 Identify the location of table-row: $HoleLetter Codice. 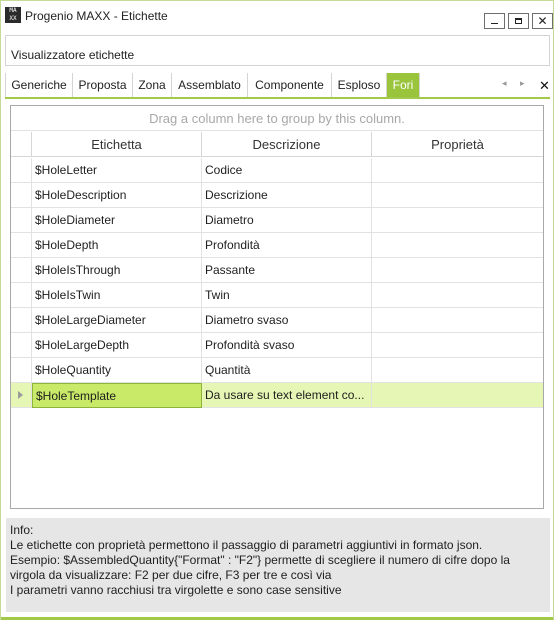
(277, 170).